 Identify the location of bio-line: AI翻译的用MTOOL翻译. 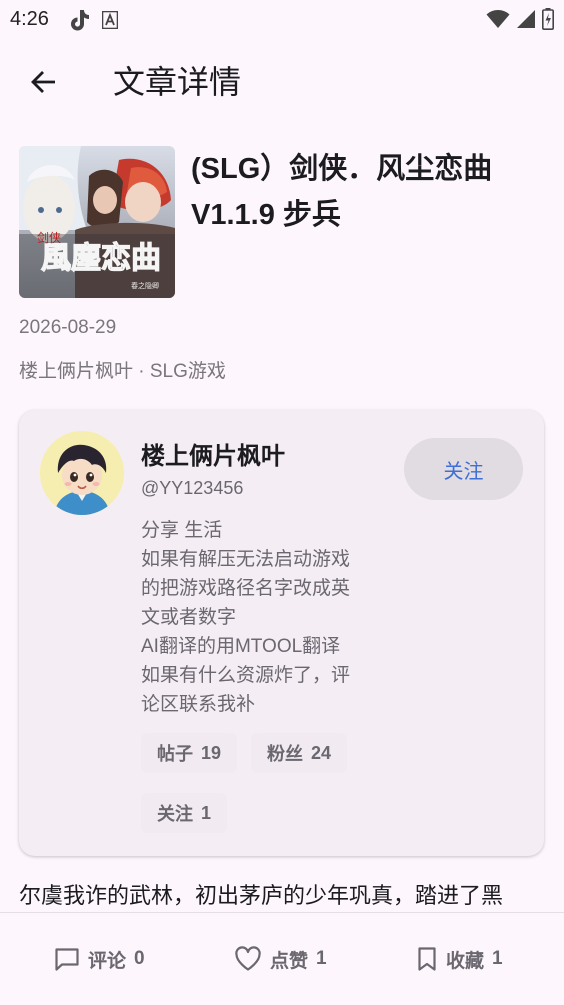
(241, 646).